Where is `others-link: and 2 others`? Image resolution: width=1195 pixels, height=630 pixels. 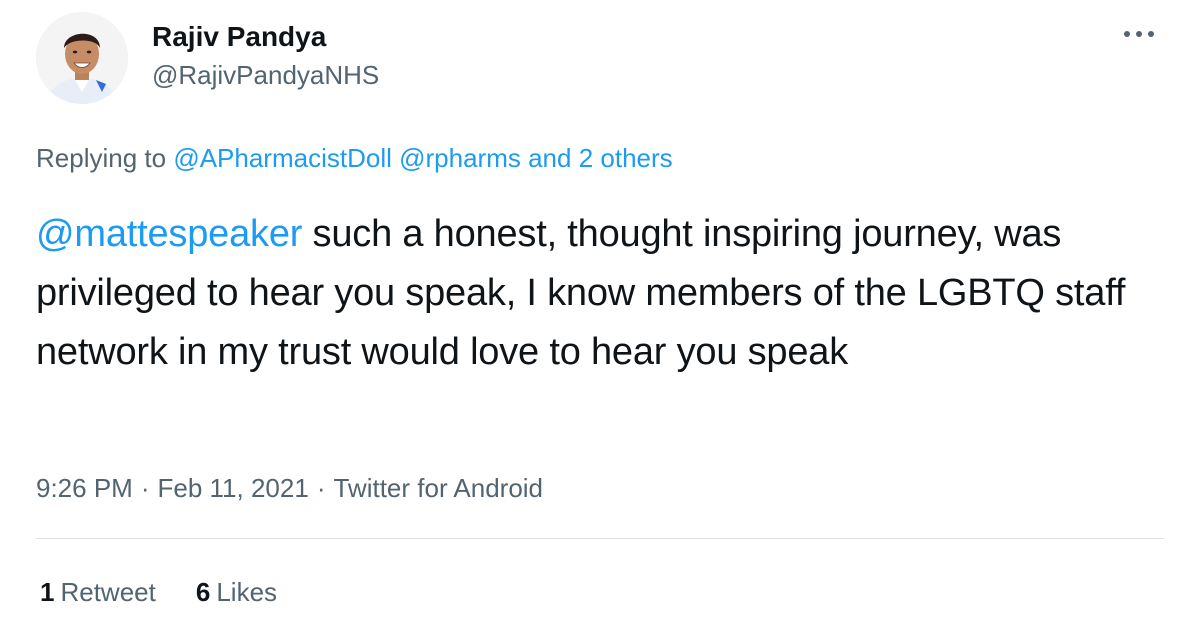
others-link: and 2 others is located at coordinates (600, 158).